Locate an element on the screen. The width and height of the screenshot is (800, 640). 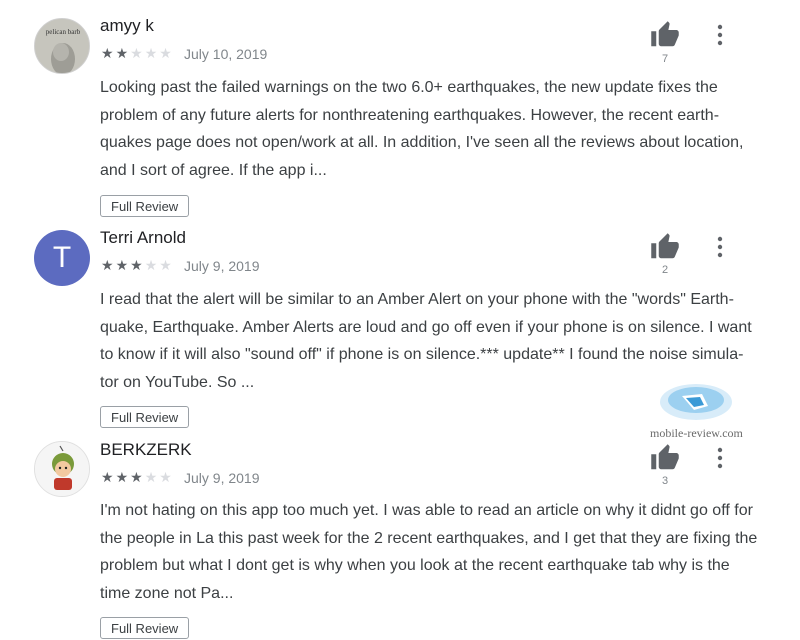
avatar: T is located at coordinates (62, 258).